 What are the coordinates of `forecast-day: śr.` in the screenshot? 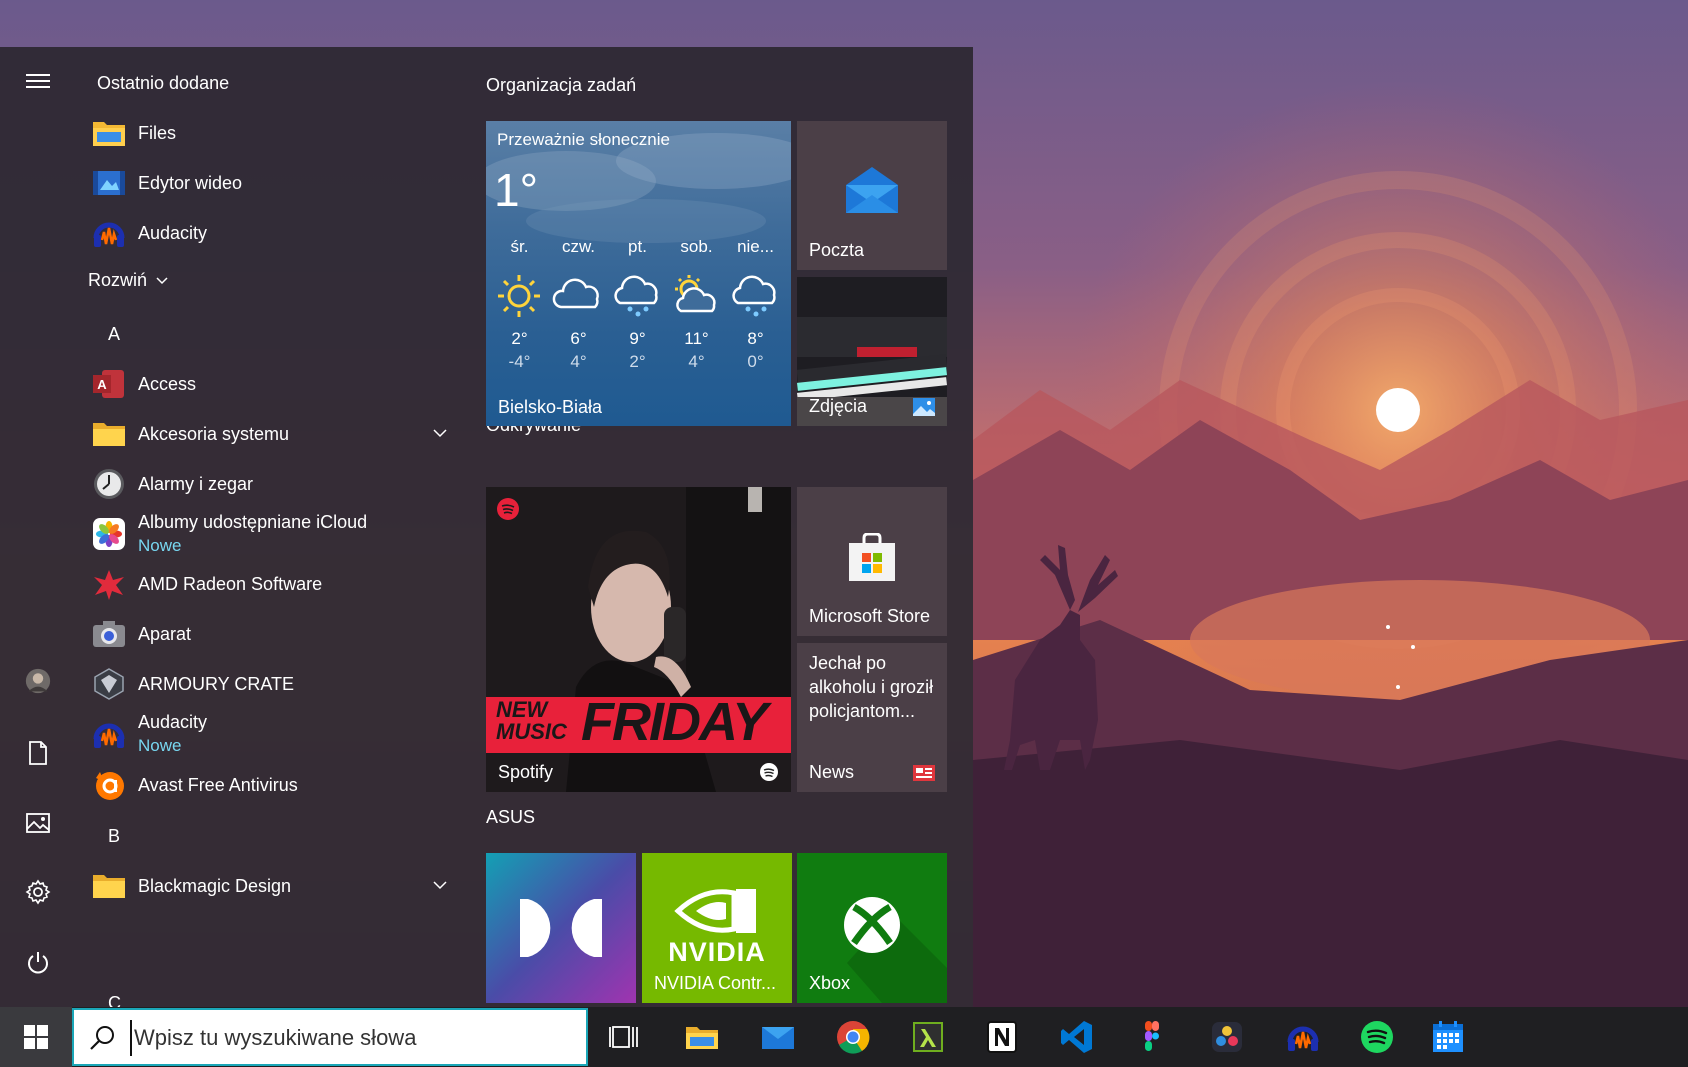 It's located at (519, 246).